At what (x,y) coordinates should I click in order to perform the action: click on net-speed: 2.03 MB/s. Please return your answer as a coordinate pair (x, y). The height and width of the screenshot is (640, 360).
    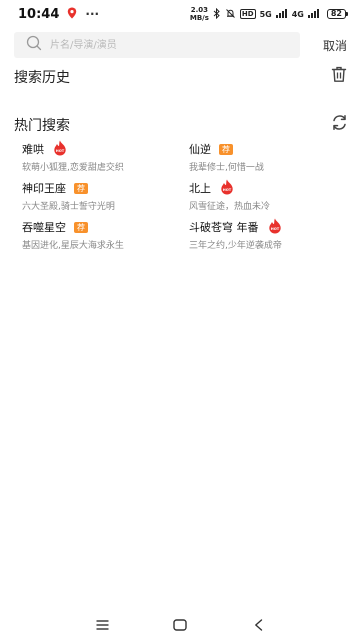
    Looking at the image, I should click on (199, 14).